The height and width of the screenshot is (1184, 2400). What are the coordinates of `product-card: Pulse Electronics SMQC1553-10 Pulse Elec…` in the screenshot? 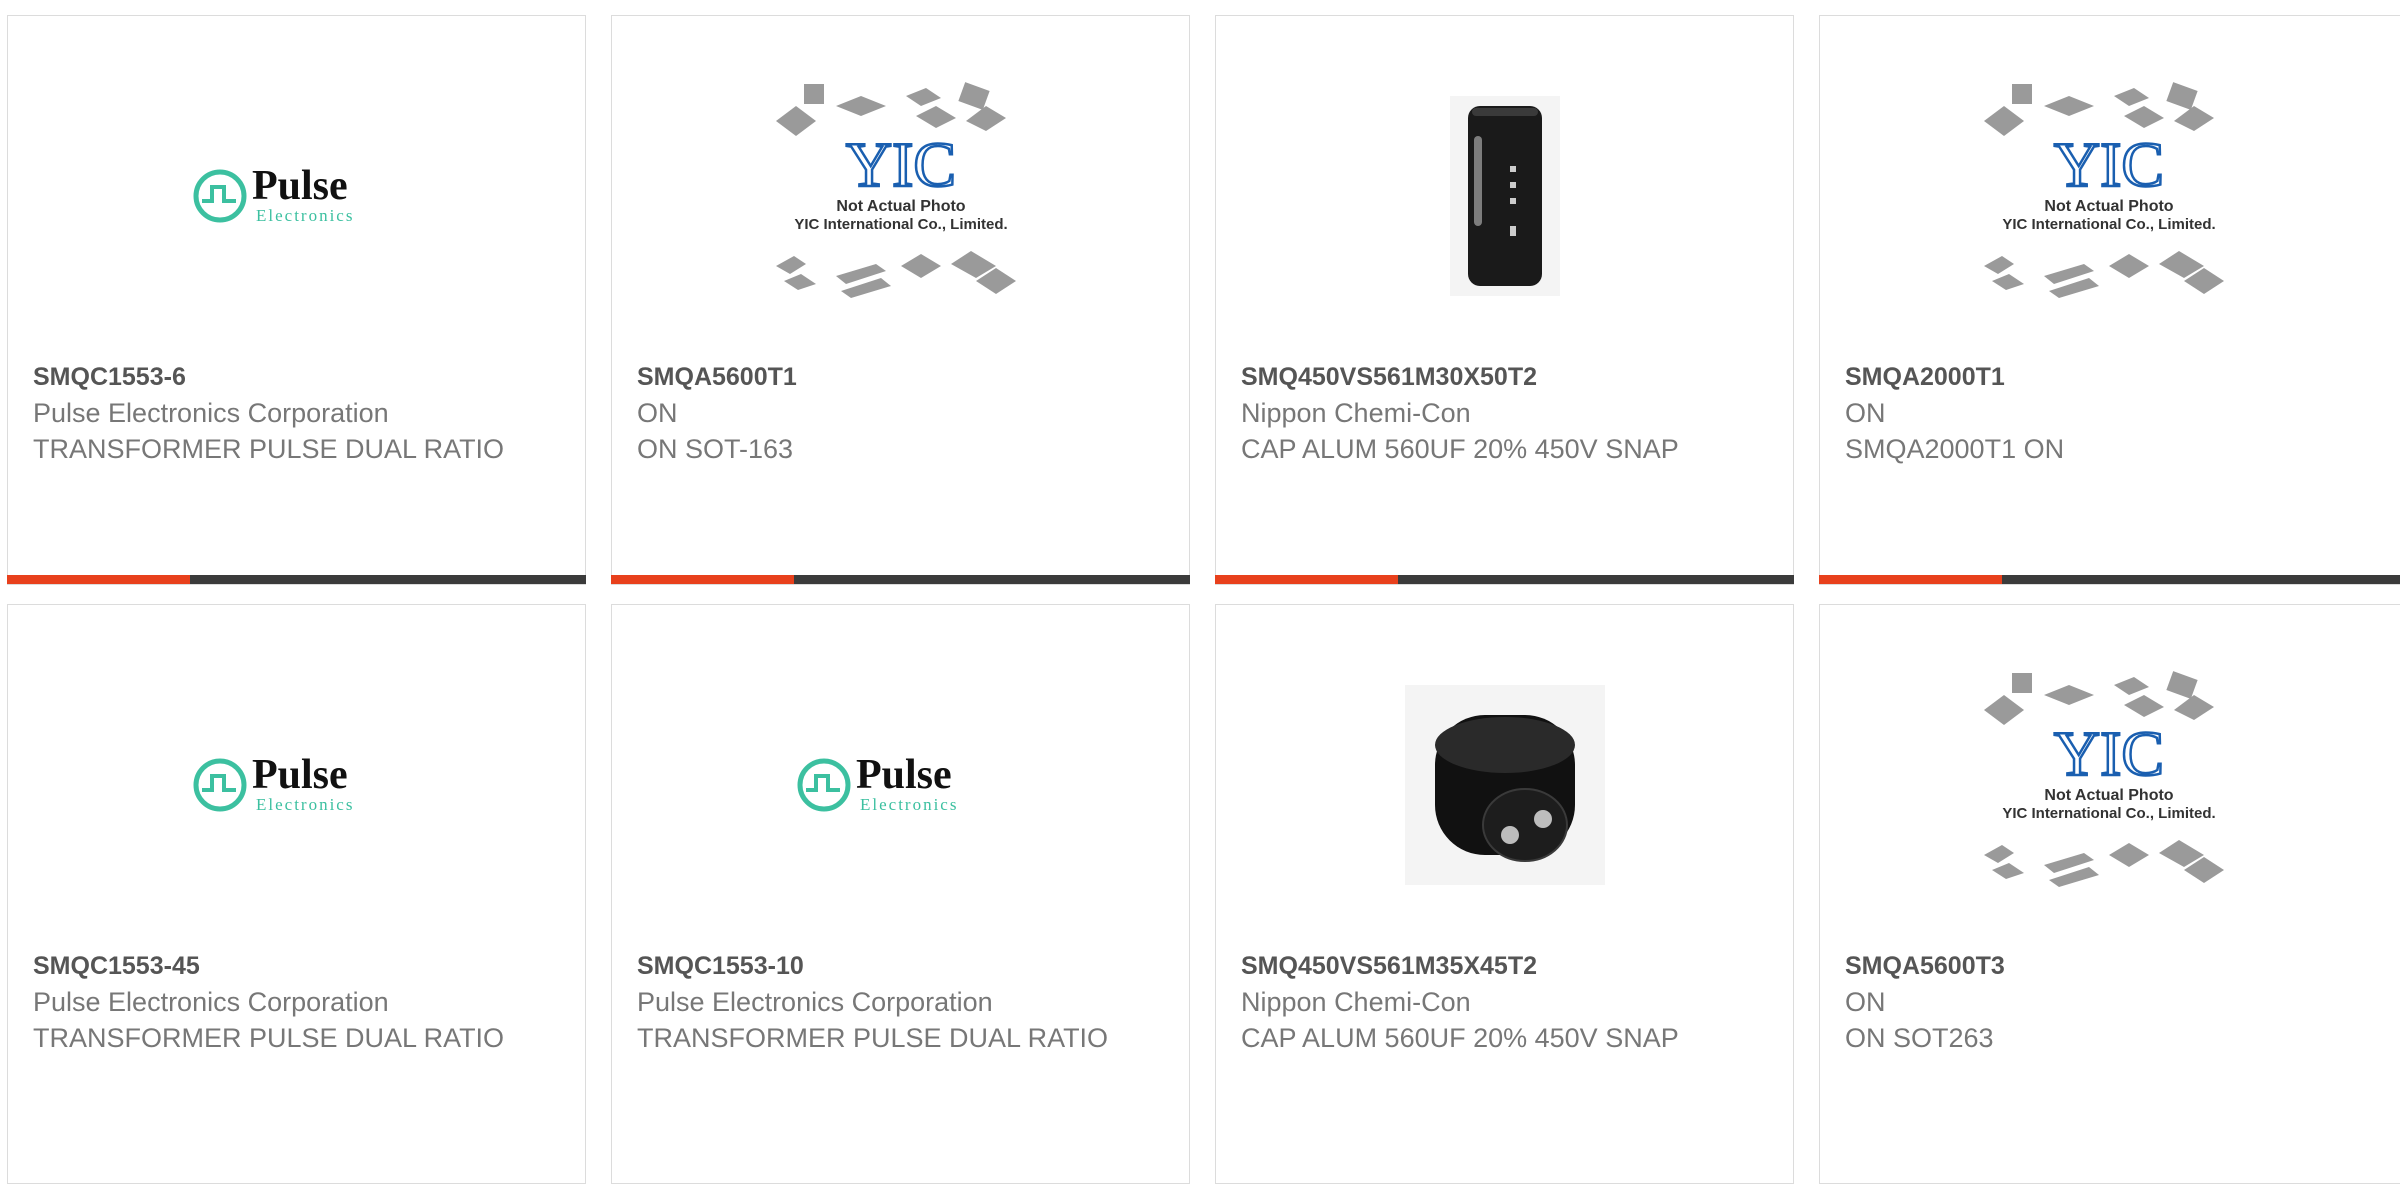 It's located at (900, 894).